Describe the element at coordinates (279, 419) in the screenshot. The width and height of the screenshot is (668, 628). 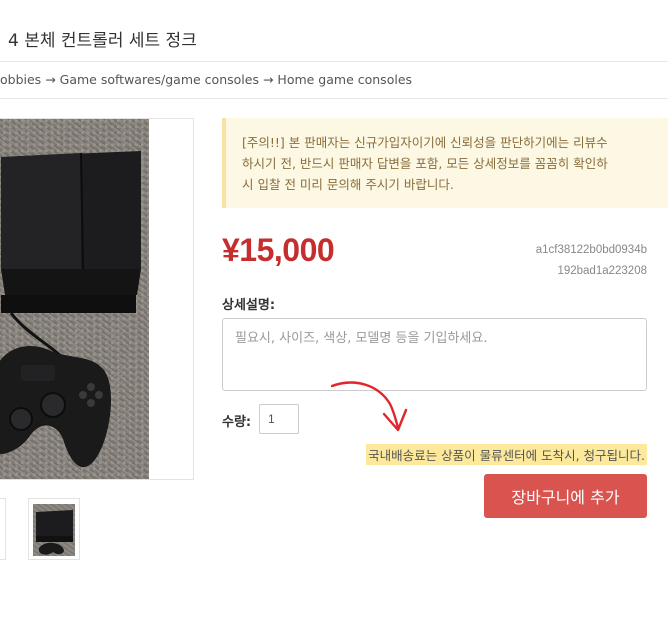
I see `quantity-input` at that location.